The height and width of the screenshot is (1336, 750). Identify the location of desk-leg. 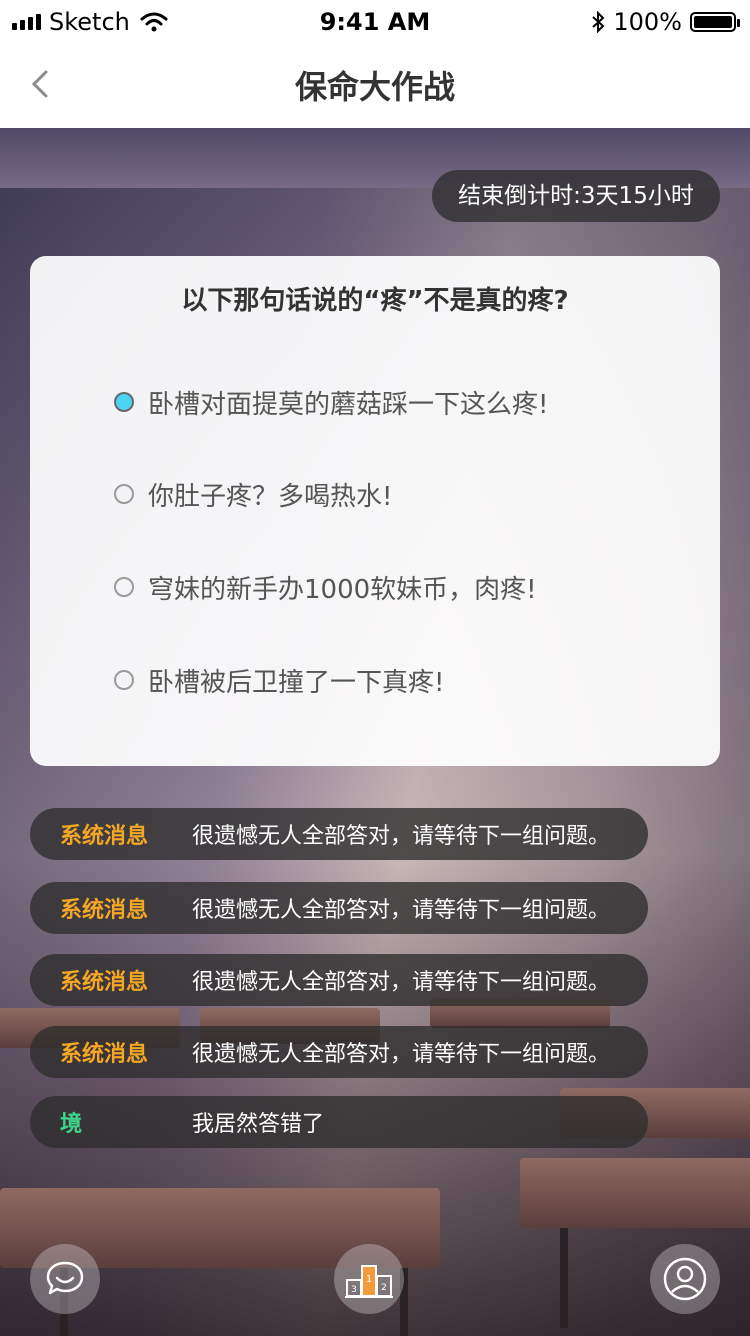
(564, 1278).